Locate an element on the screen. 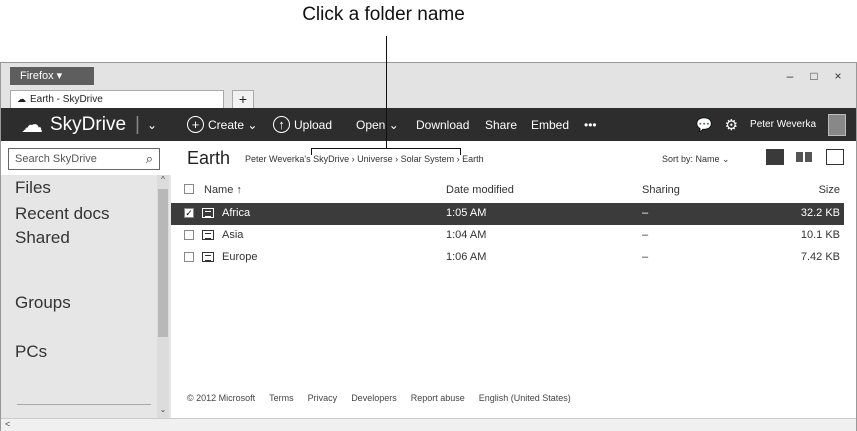 The width and height of the screenshot is (857, 431). maximize-button: □ is located at coordinates (814, 76).